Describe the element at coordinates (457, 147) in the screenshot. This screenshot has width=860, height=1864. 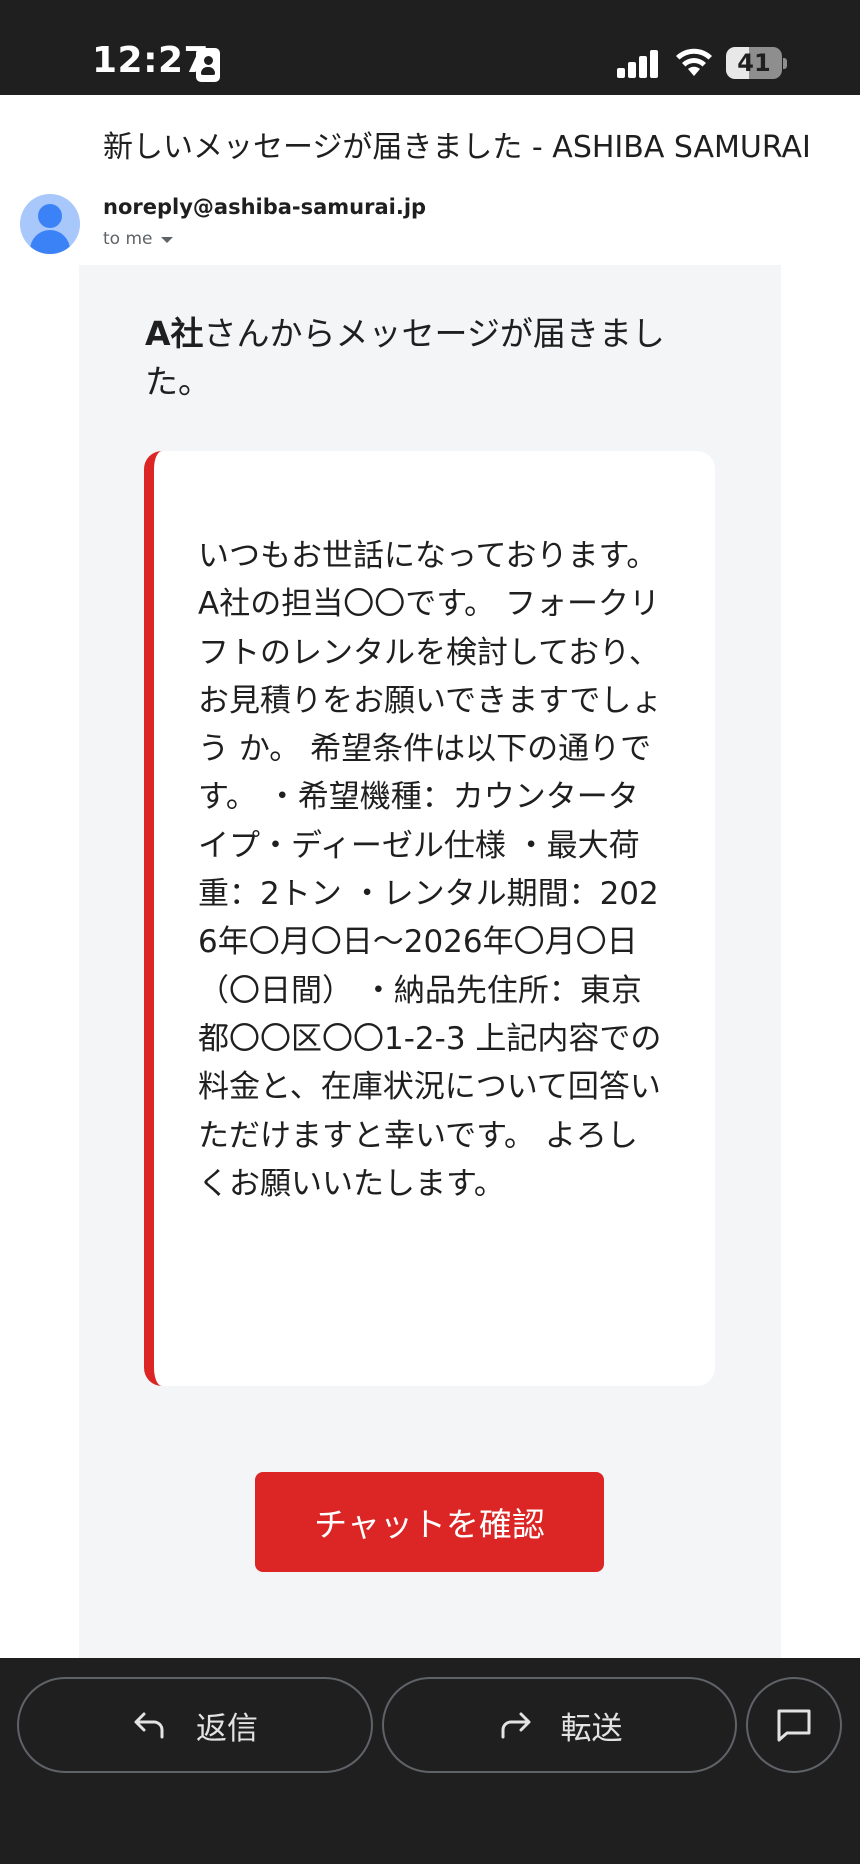
I see `email-subject: 新しいメッセージが届きました - ASHIBA SAMURAI` at that location.